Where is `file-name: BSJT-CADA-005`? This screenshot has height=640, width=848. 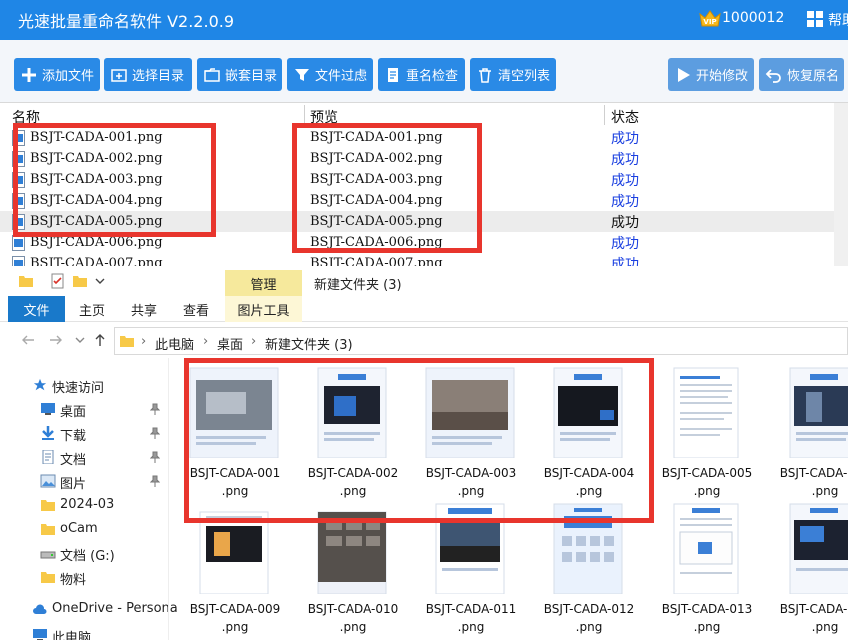
file-name: BSJT-CADA-005 is located at coordinates (707, 473).